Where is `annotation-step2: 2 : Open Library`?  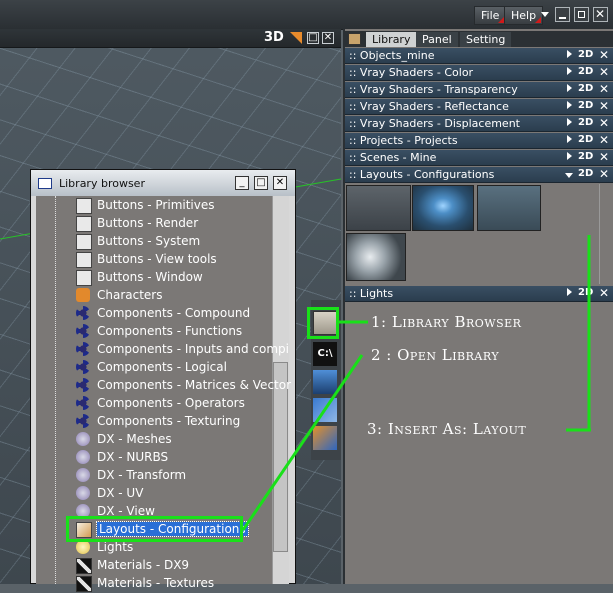 annotation-step2: 2 : Open Library is located at coordinates (435, 355).